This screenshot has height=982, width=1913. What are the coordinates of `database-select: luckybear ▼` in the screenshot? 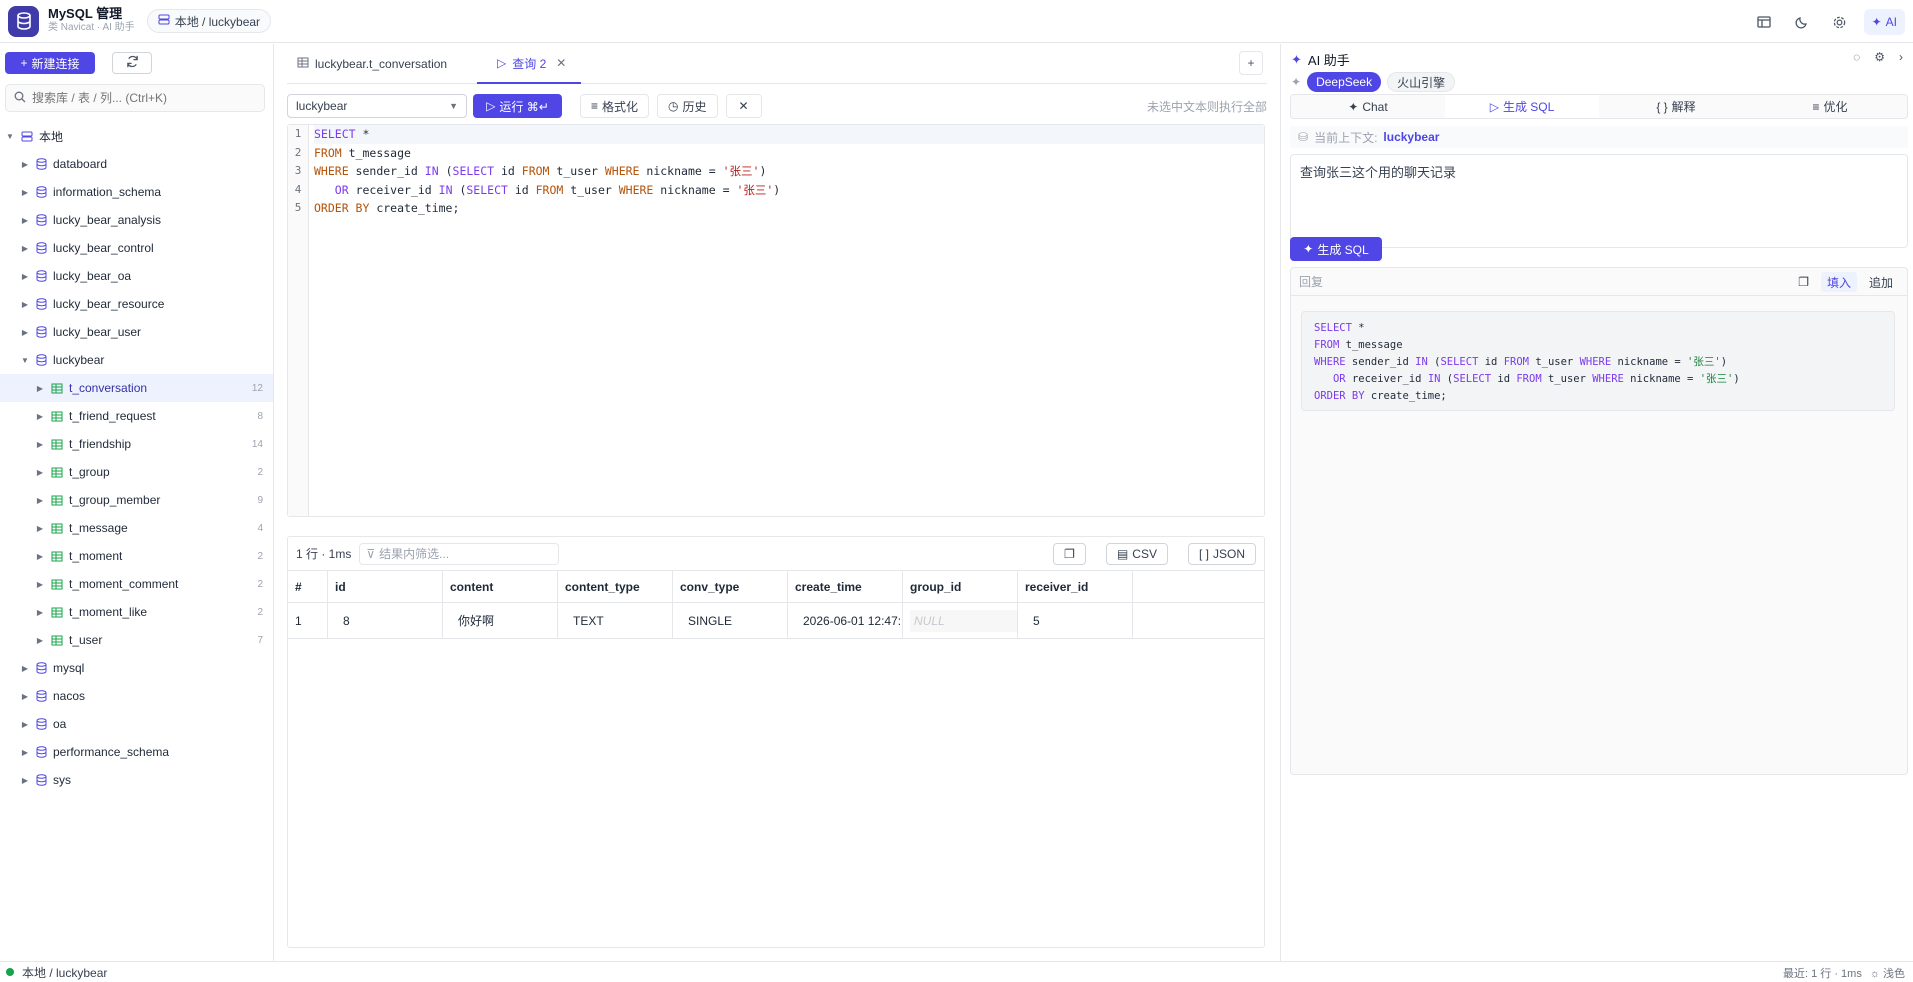 It's located at (377, 106).